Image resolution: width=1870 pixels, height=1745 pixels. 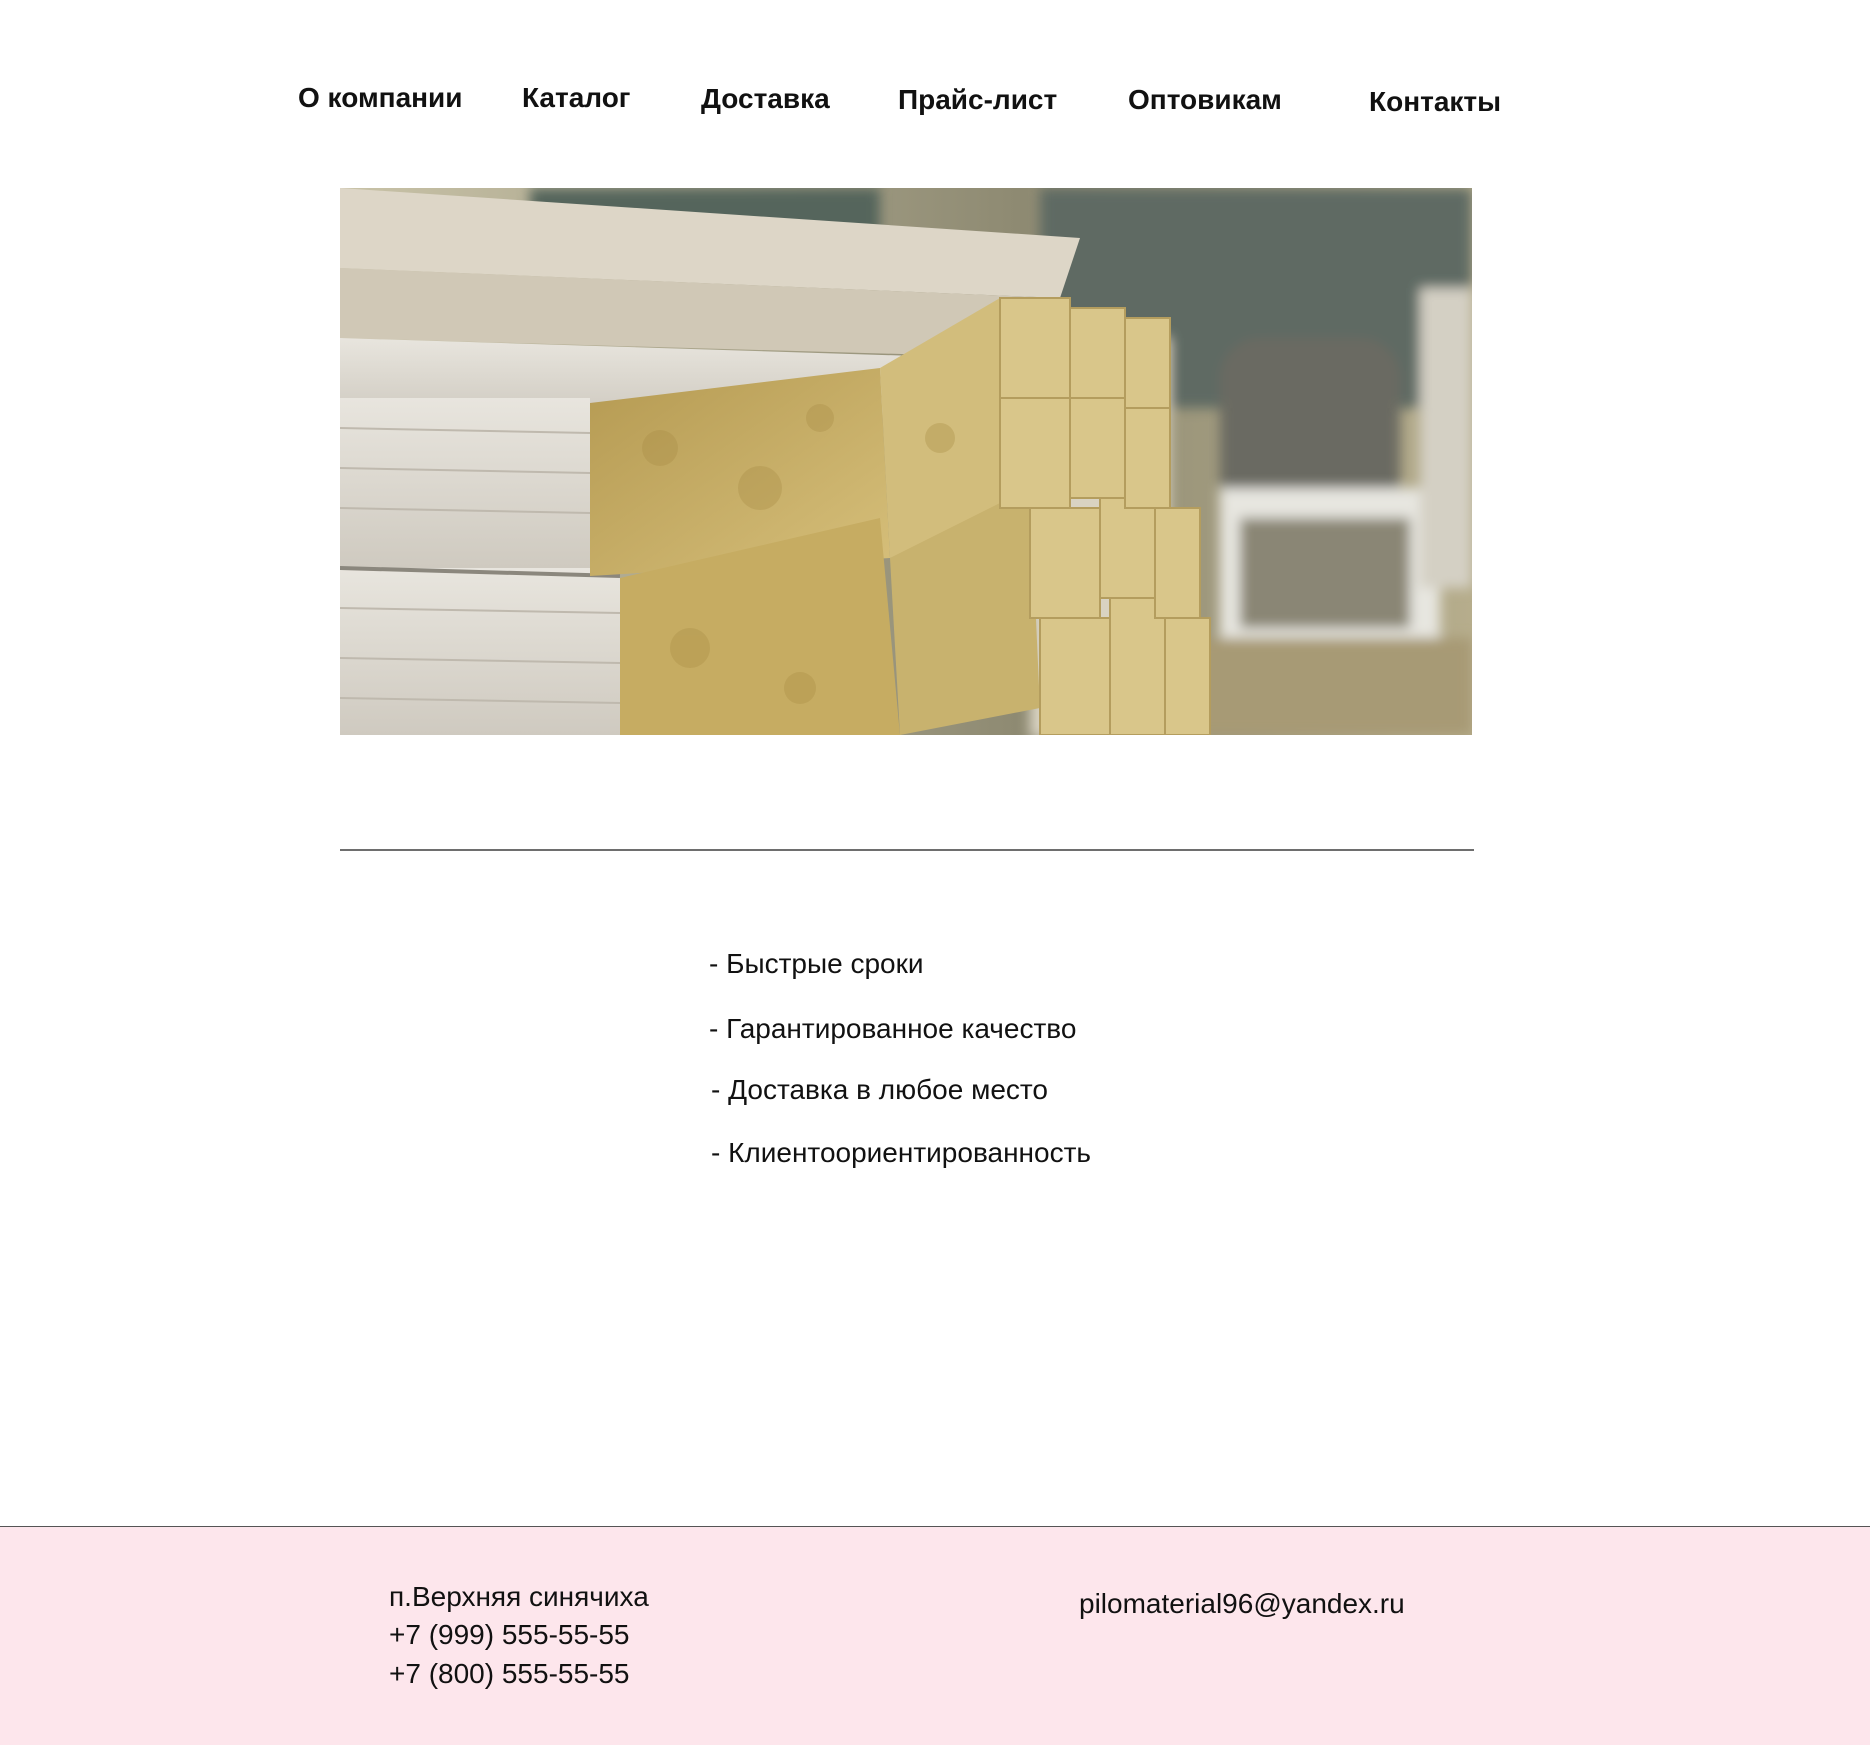 I want to click on nav-item-wholesale: Оптовикам, so click(x=1205, y=100).